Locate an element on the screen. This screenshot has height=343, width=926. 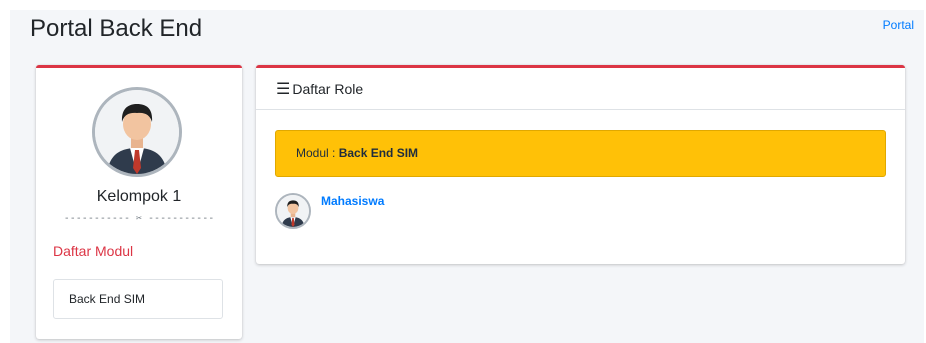
modul-list-heading: Daftar Modul is located at coordinates (93, 251).